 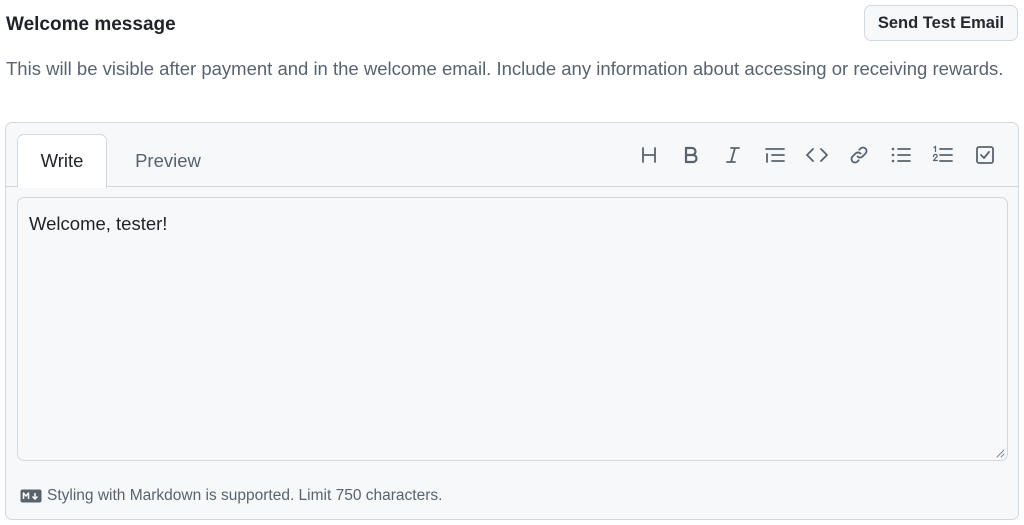 I want to click on heading-icon, so click(x=649, y=155).